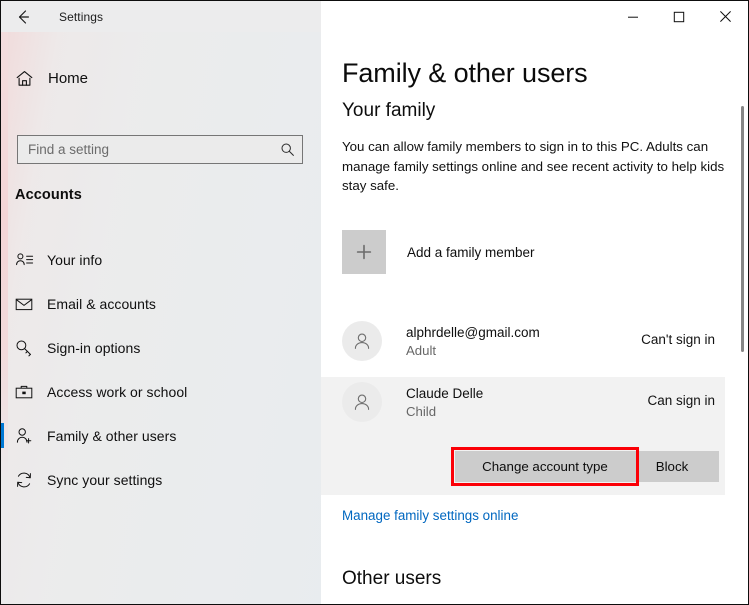 The width and height of the screenshot is (749, 605). I want to click on user-info-icon, so click(24, 260).